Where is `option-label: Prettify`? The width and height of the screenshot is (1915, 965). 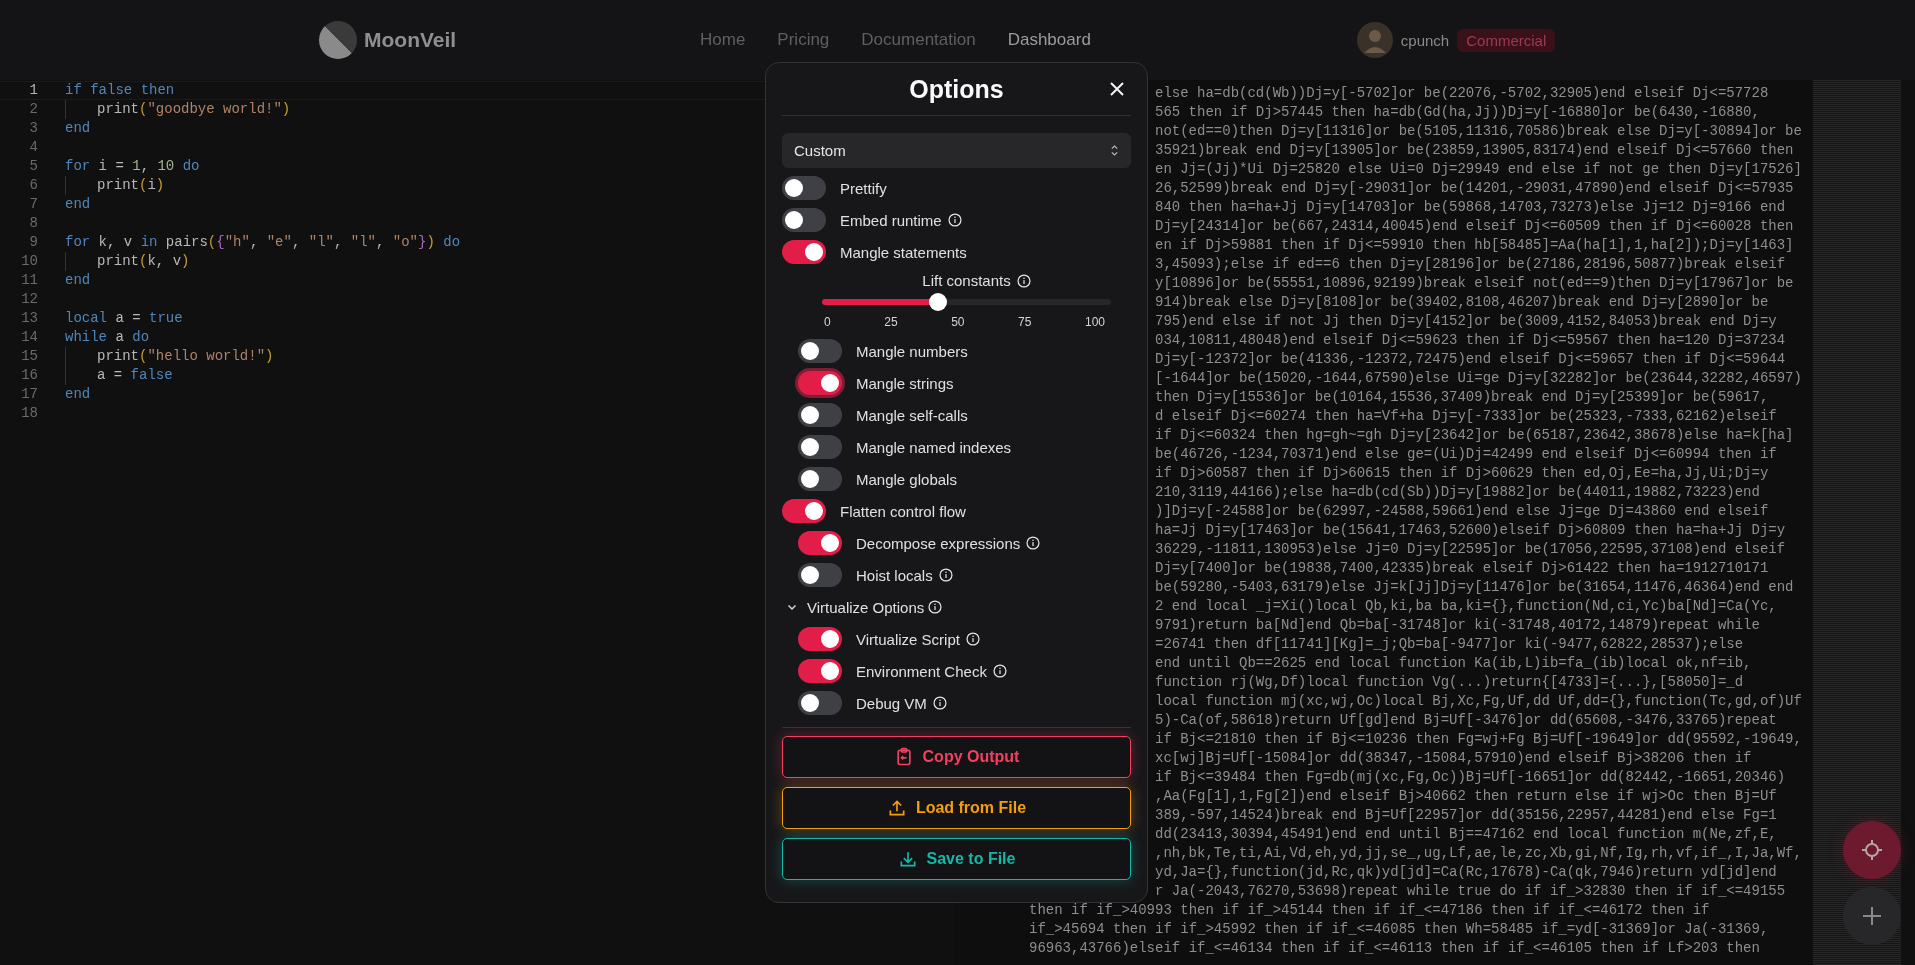
option-label: Prettify is located at coordinates (863, 188).